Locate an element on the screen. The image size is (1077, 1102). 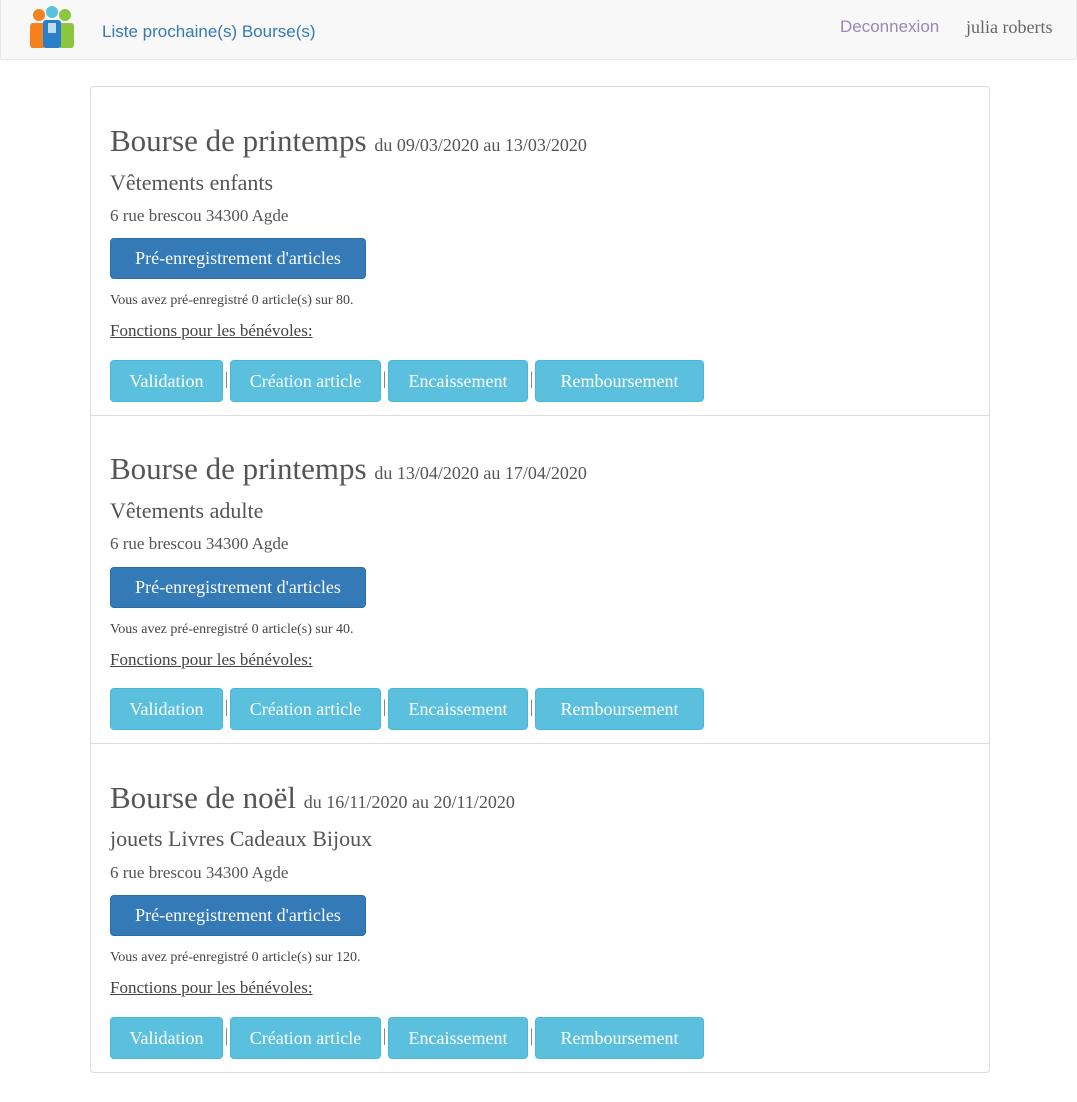
user-name: julia roberts is located at coordinates (1009, 27).